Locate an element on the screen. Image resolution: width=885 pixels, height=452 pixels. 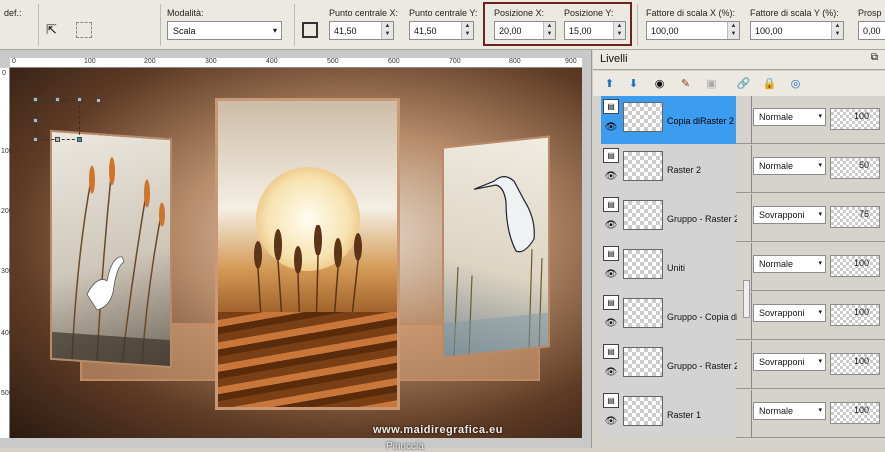
opacity-value: 75 is located at coordinates (863, 214).